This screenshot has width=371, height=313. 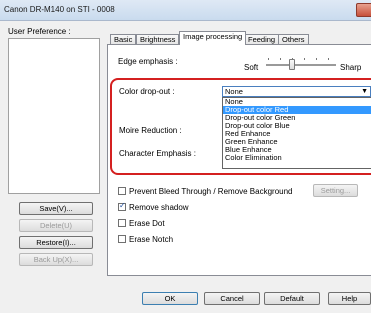 What do you see at coordinates (54, 116) in the screenshot?
I see `user-preference-list` at bounding box center [54, 116].